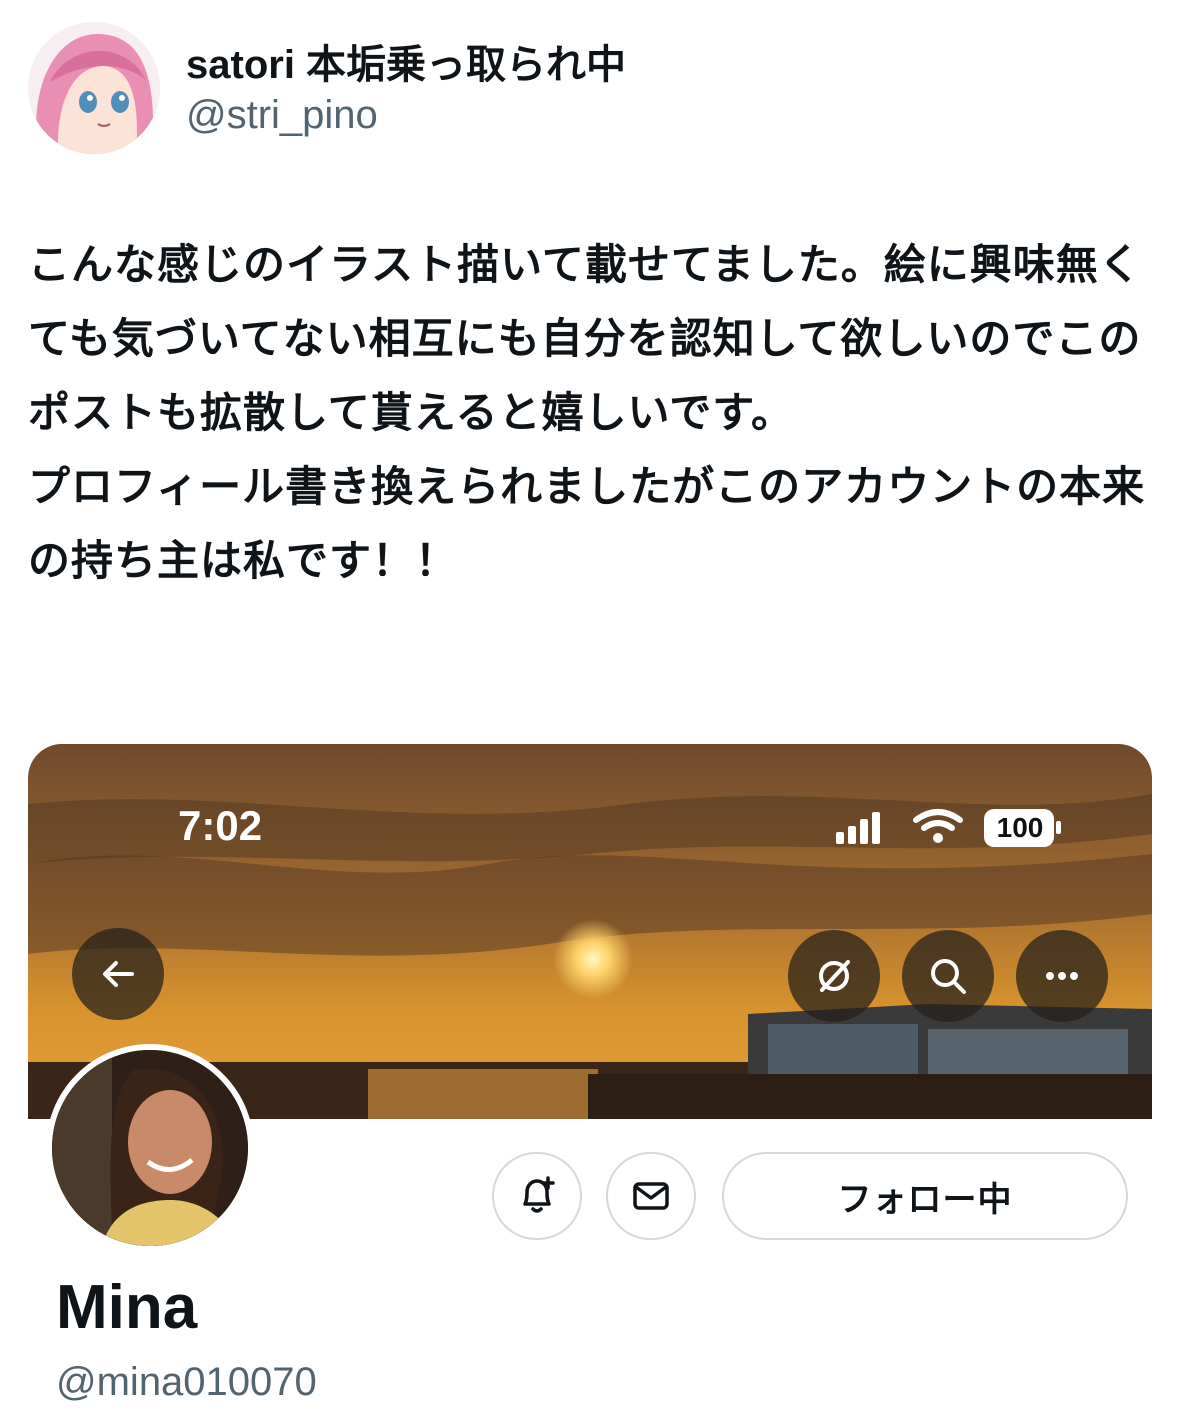 Image resolution: width=1179 pixels, height=1427 pixels. I want to click on status-bar-time: 7:02, so click(220, 825).